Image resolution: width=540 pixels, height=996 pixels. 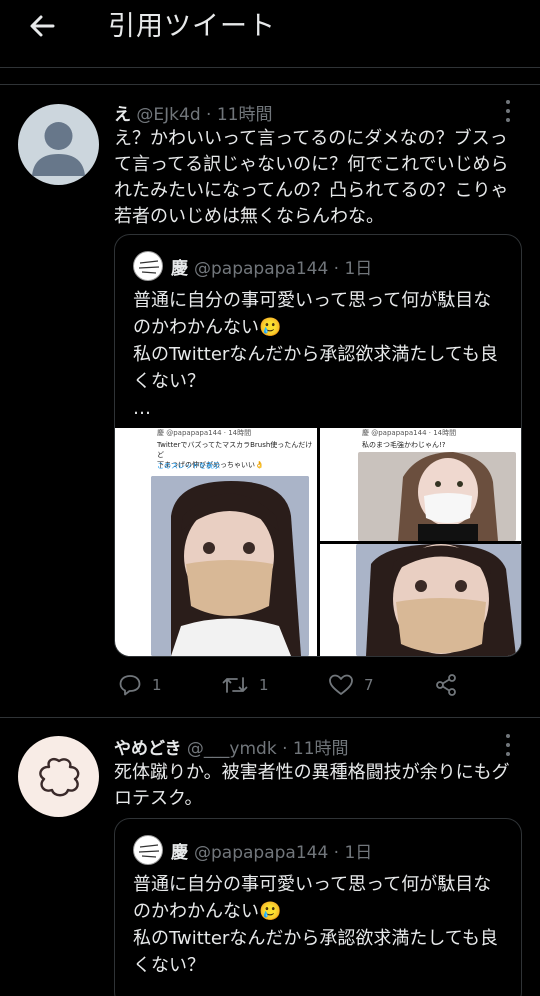 I want to click on screenshot-text: 私のまつ毛強かわじゃん!?, so click(x=404, y=445).